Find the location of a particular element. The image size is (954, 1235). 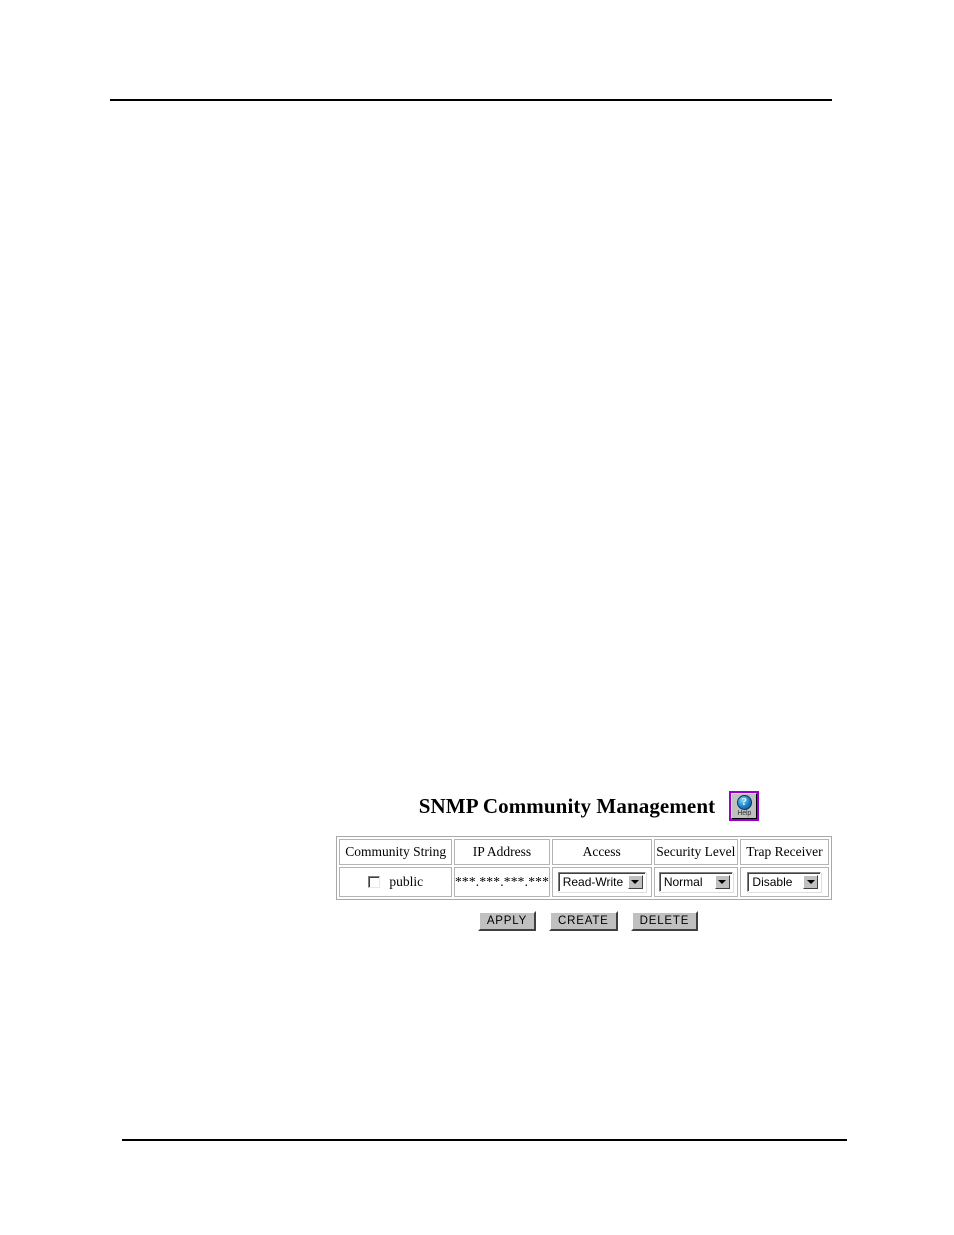

help-button: ? Help is located at coordinates (744, 806).